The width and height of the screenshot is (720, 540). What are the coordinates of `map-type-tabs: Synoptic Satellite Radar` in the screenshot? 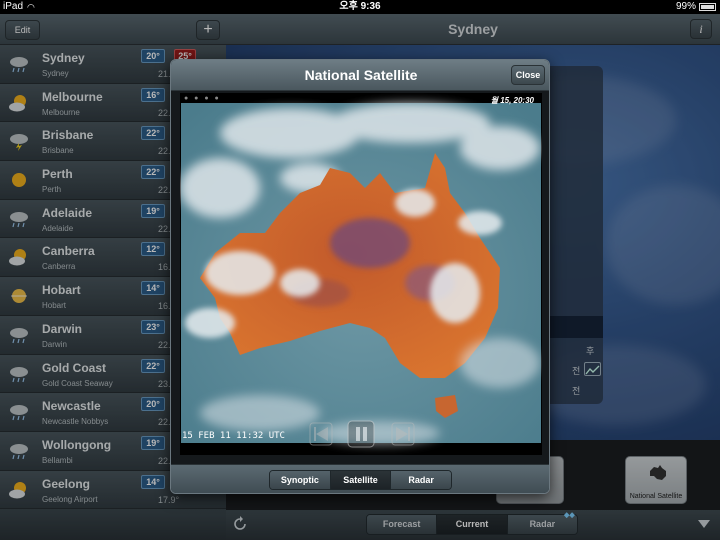 It's located at (360, 480).